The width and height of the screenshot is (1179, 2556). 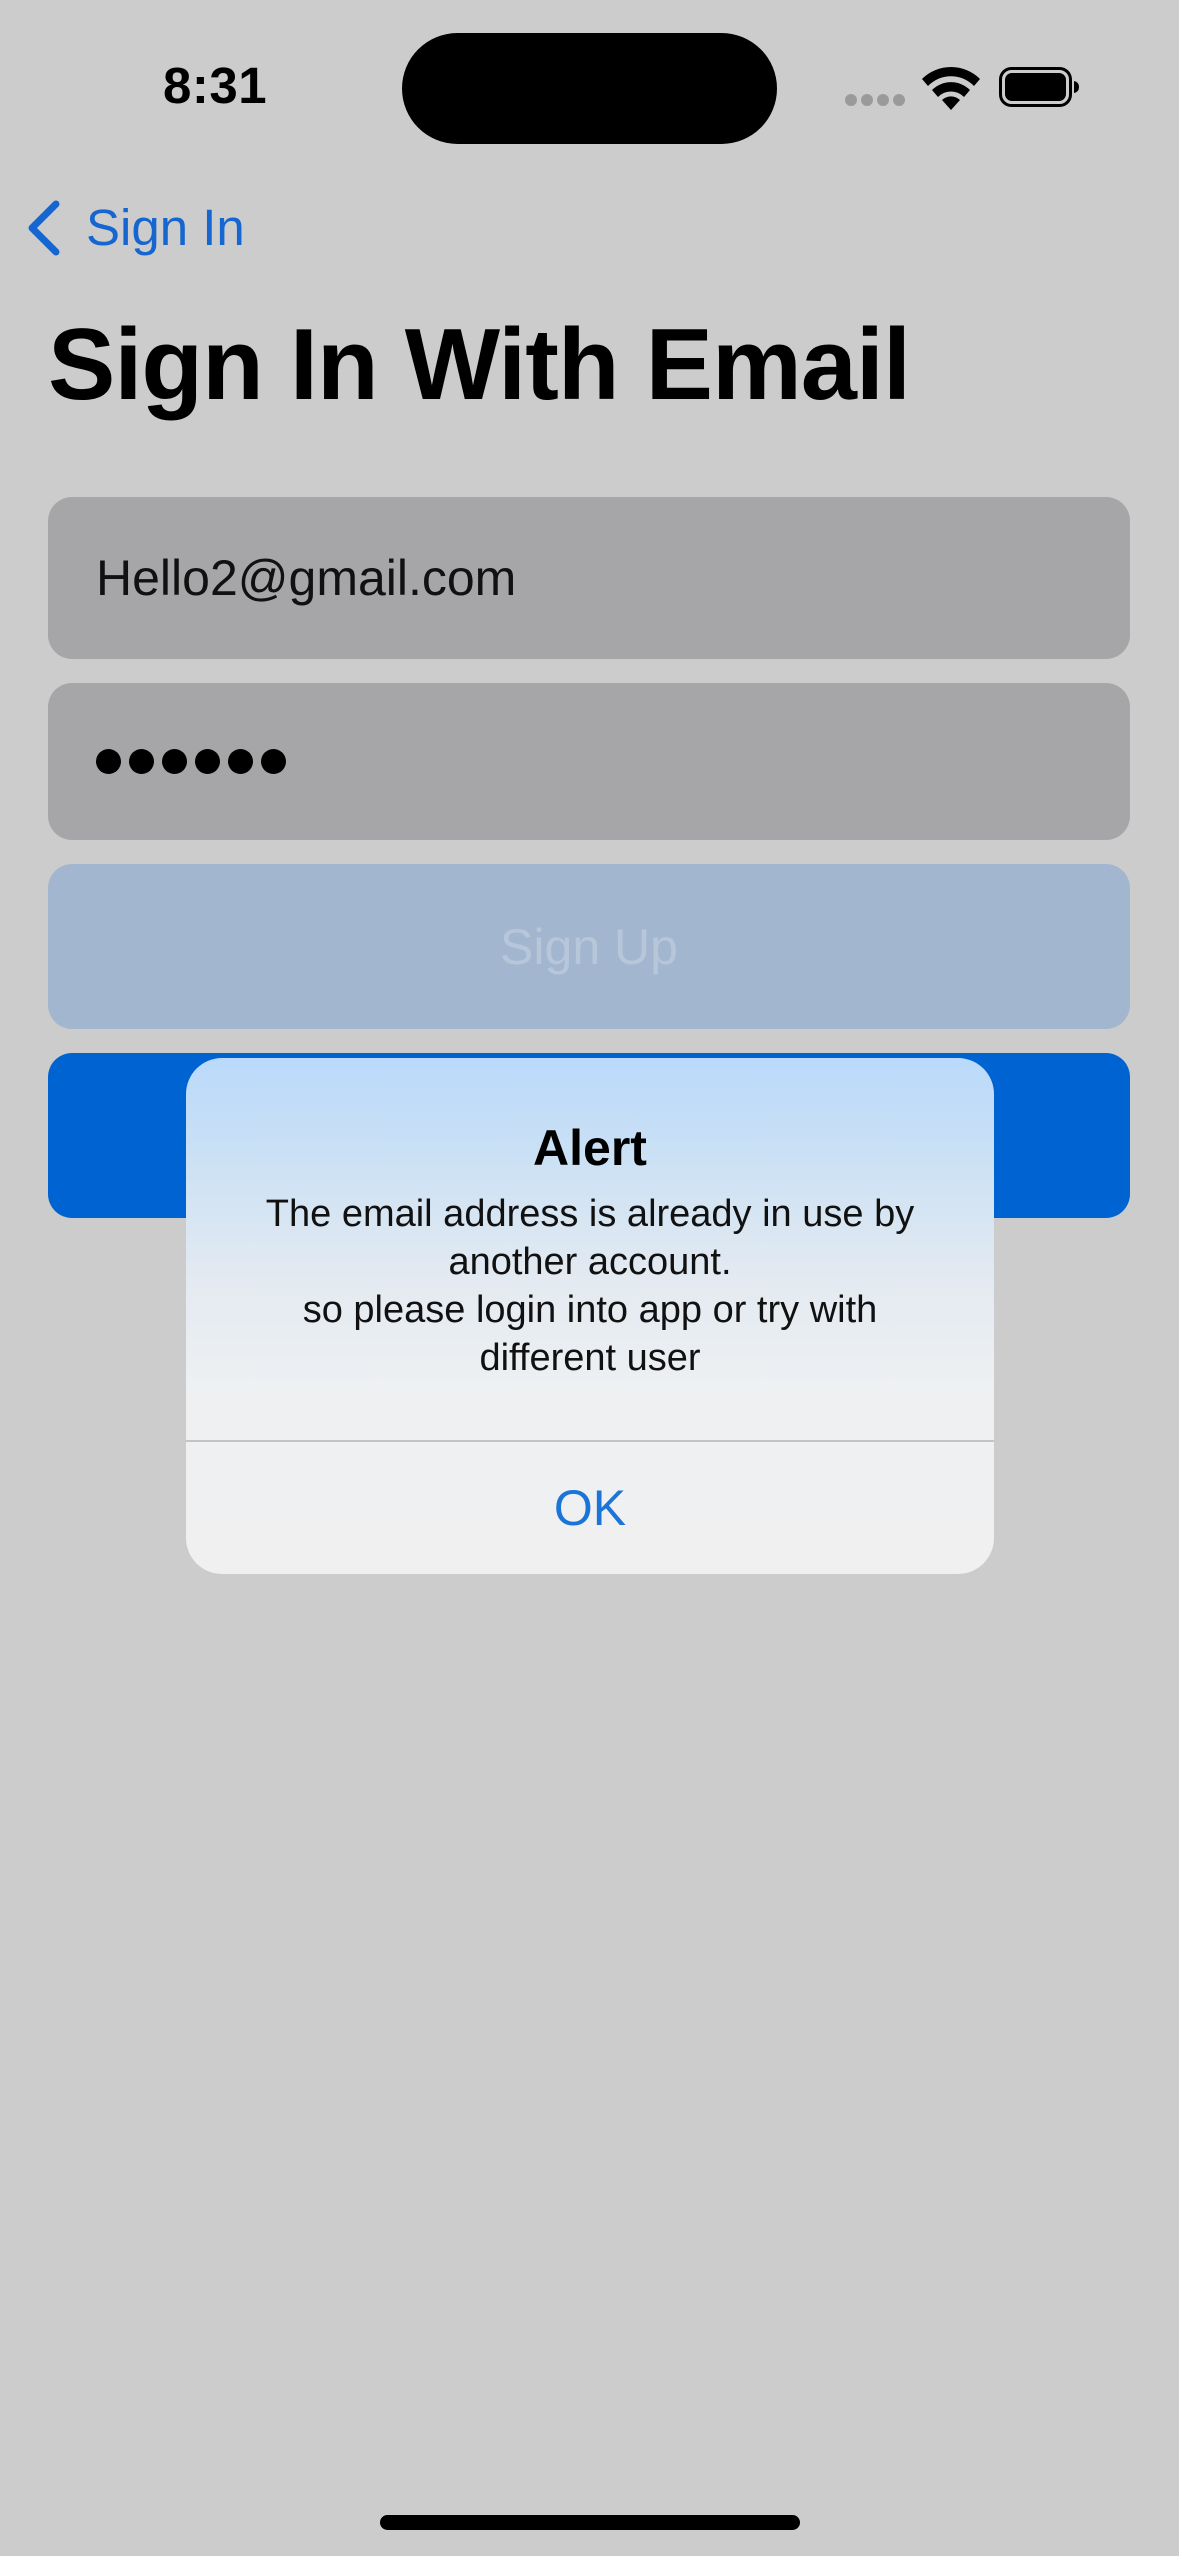 I want to click on alert-message-line: The email address is already in use by, so click(x=590, y=1214).